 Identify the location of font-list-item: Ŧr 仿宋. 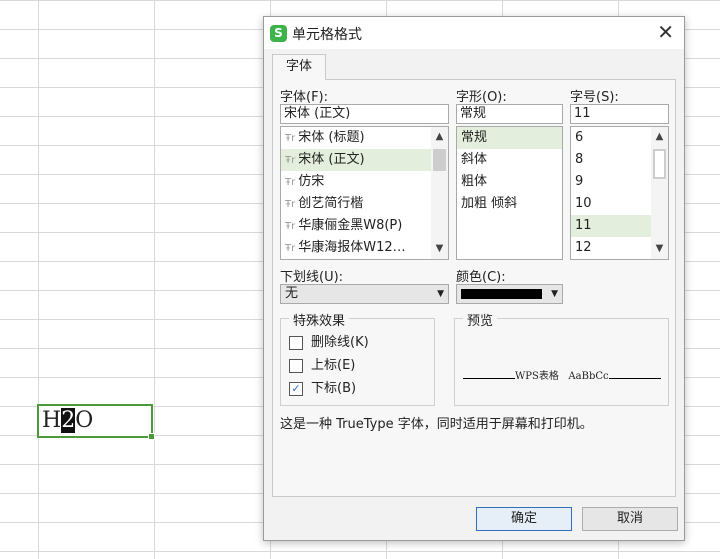
(364, 182).